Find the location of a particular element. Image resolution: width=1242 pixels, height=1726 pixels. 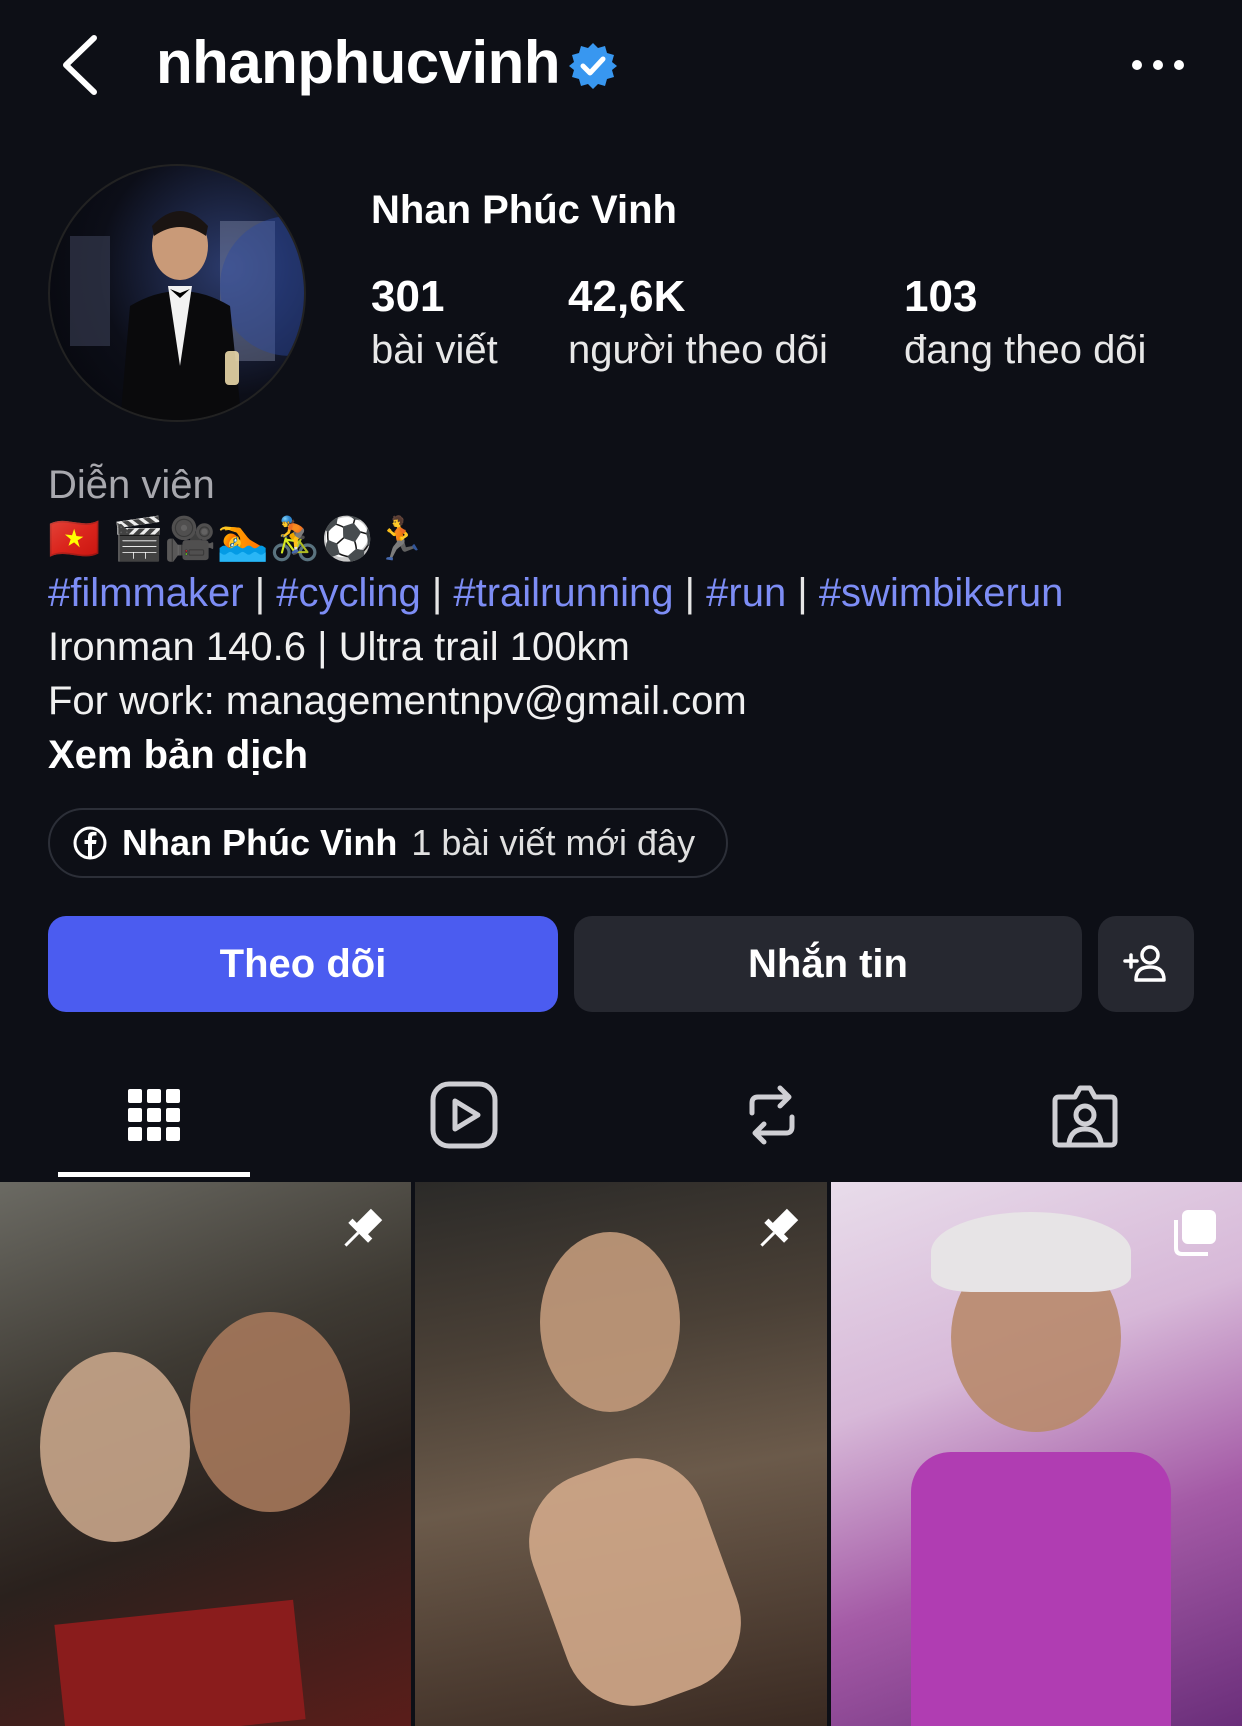

display-name: Nhan Phúc Vinh is located at coordinates (524, 210).